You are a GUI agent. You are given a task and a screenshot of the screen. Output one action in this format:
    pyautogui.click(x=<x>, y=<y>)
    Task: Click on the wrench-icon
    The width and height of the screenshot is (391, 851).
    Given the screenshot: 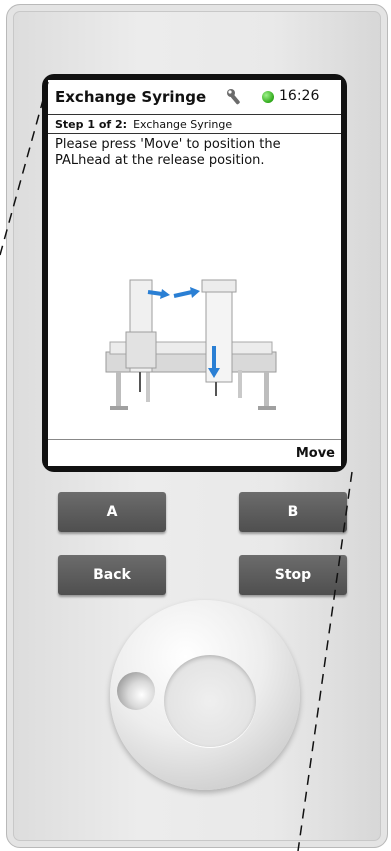 What is the action you would take?
    pyautogui.click(x=233, y=97)
    